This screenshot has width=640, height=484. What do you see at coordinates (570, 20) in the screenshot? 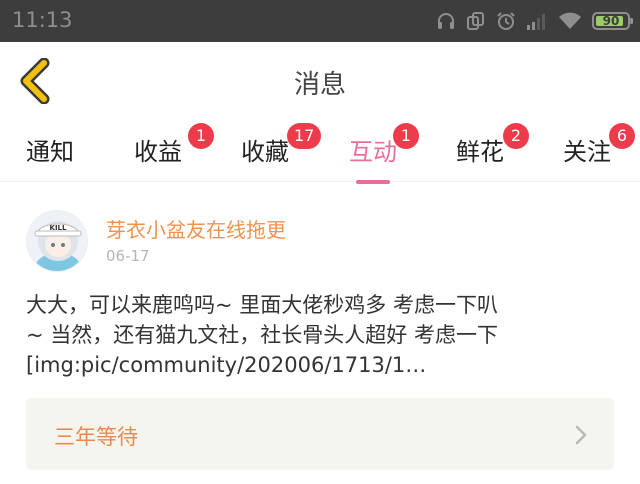
I see `wifi-icon` at bounding box center [570, 20].